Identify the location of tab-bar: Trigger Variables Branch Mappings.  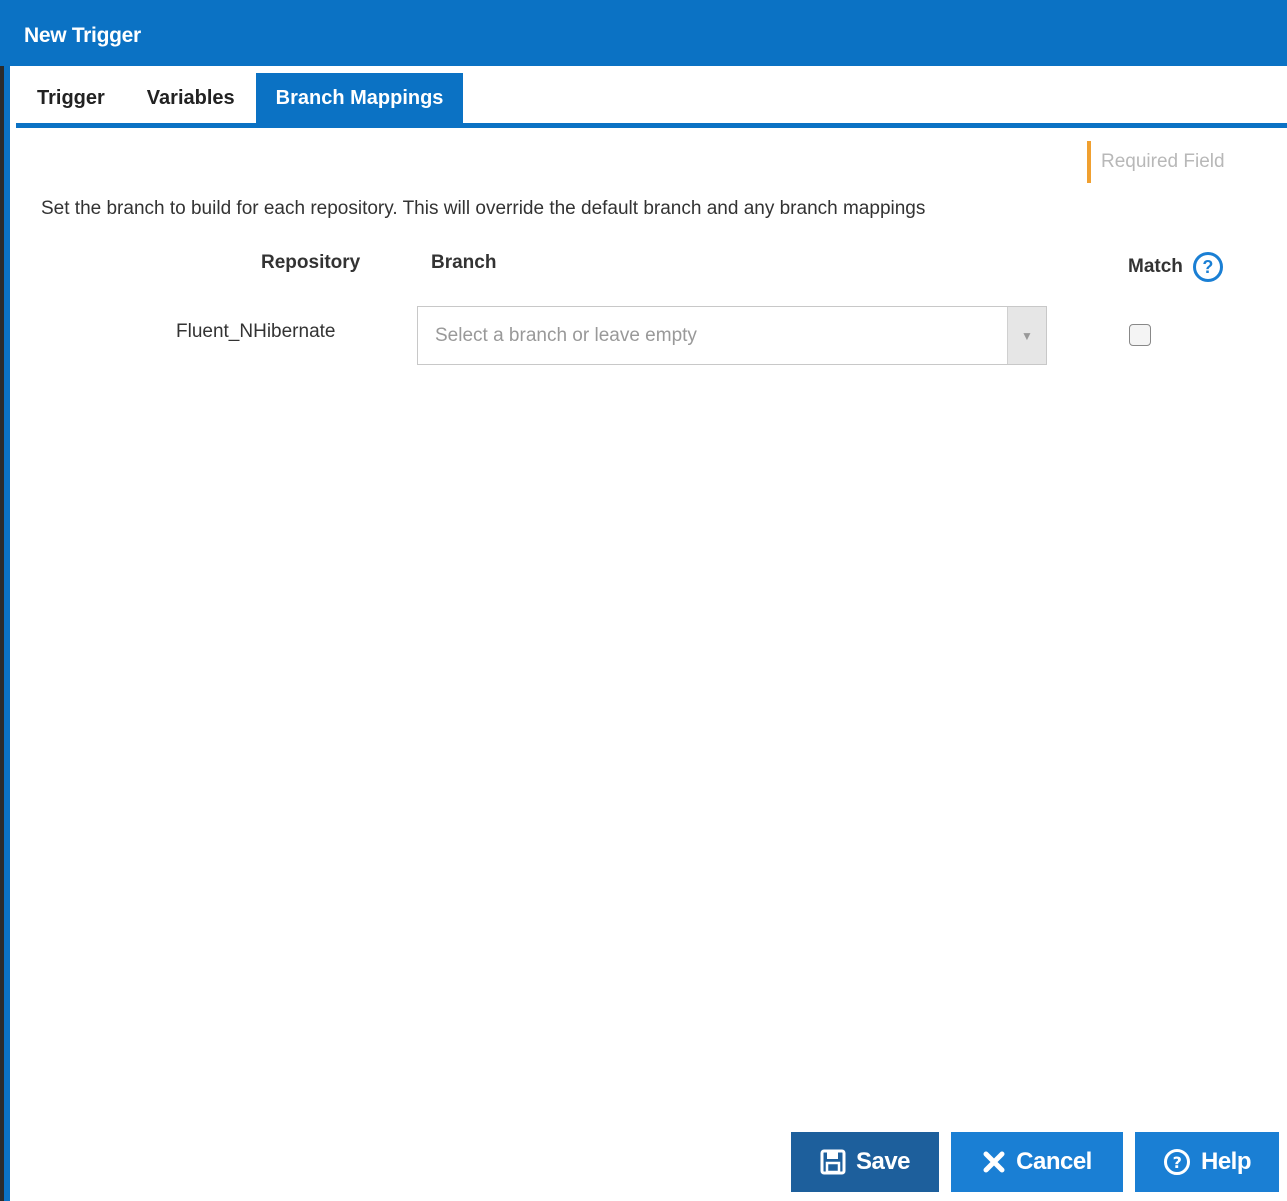
(240, 99).